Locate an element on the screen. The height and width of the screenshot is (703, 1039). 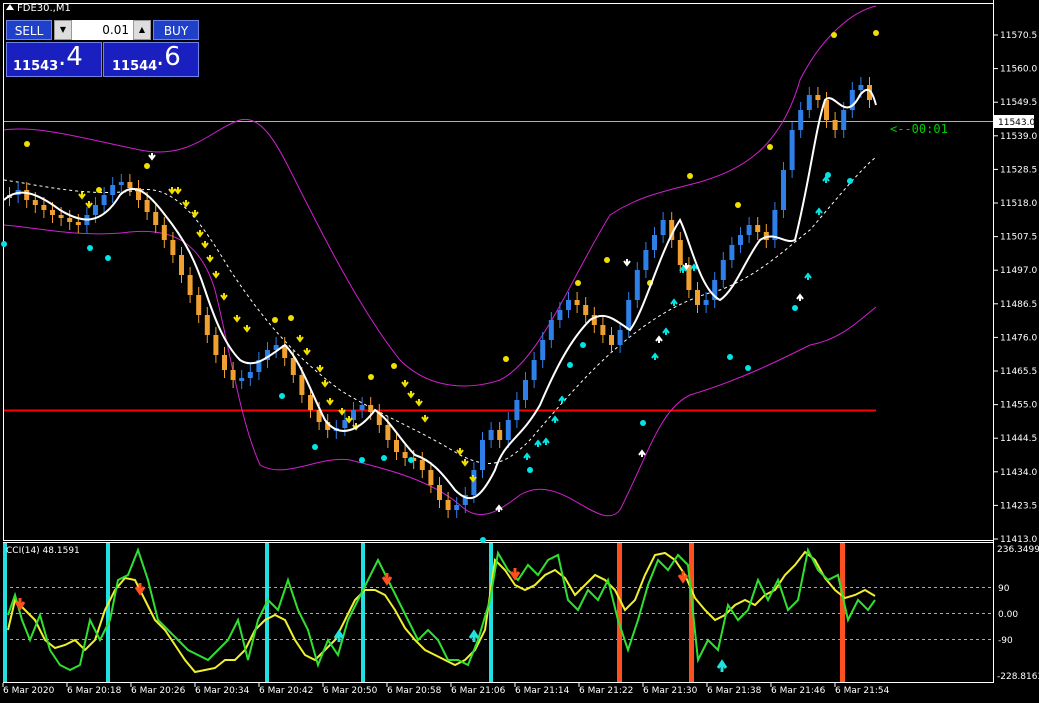
time-tick-label: 6 Mar 20:50 is located at coordinates (350, 691).